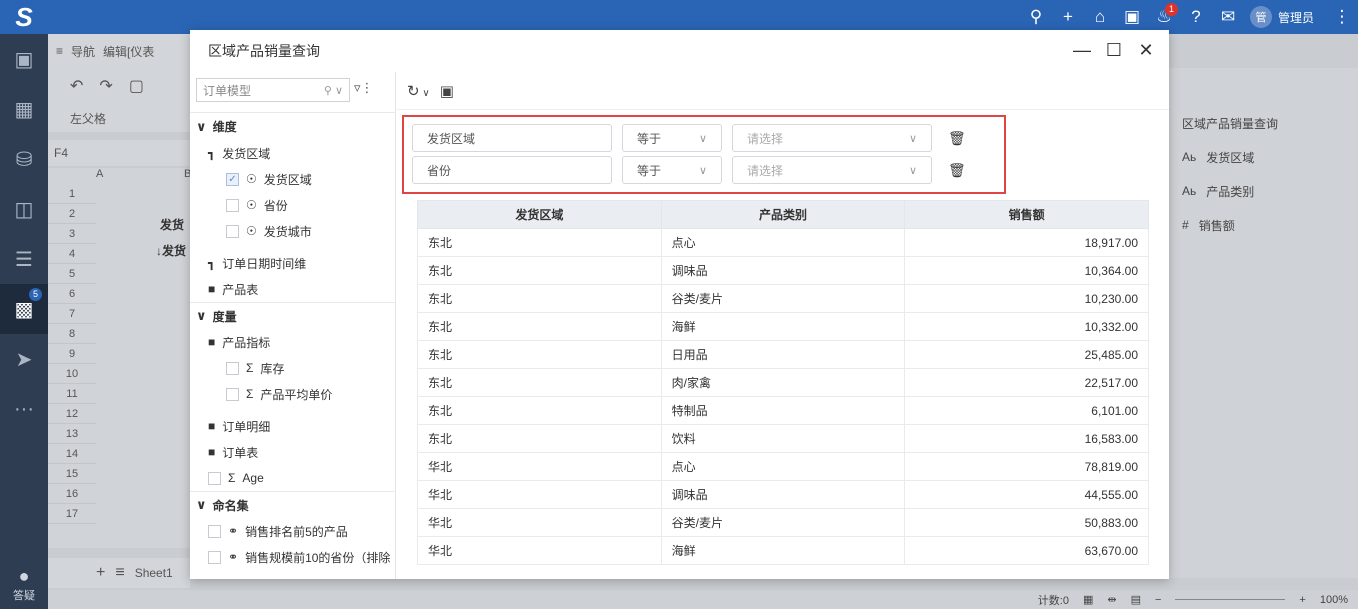 The height and width of the screenshot is (609, 1358). Describe the element at coordinates (1146, 50) in the screenshot. I see `close-icon: ✕` at that location.